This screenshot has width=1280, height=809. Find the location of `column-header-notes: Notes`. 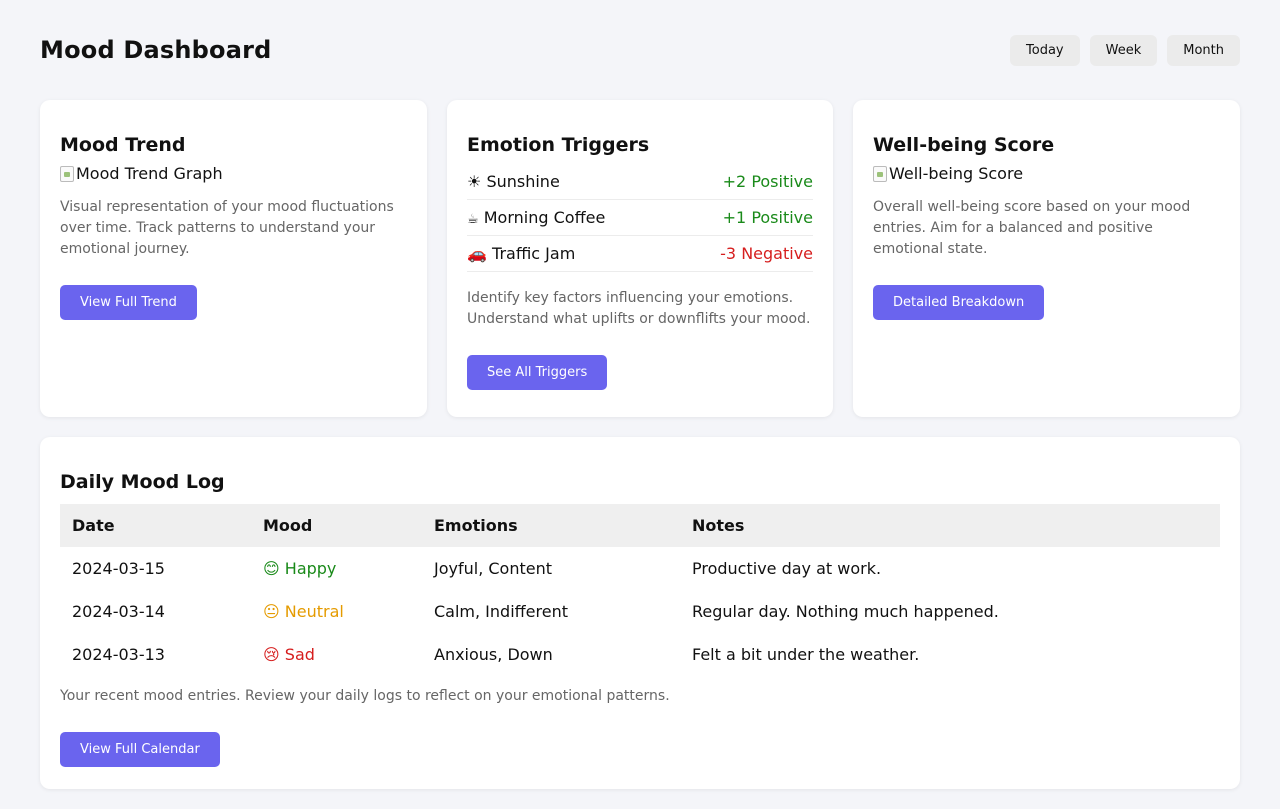

column-header-notes: Notes is located at coordinates (950, 525).